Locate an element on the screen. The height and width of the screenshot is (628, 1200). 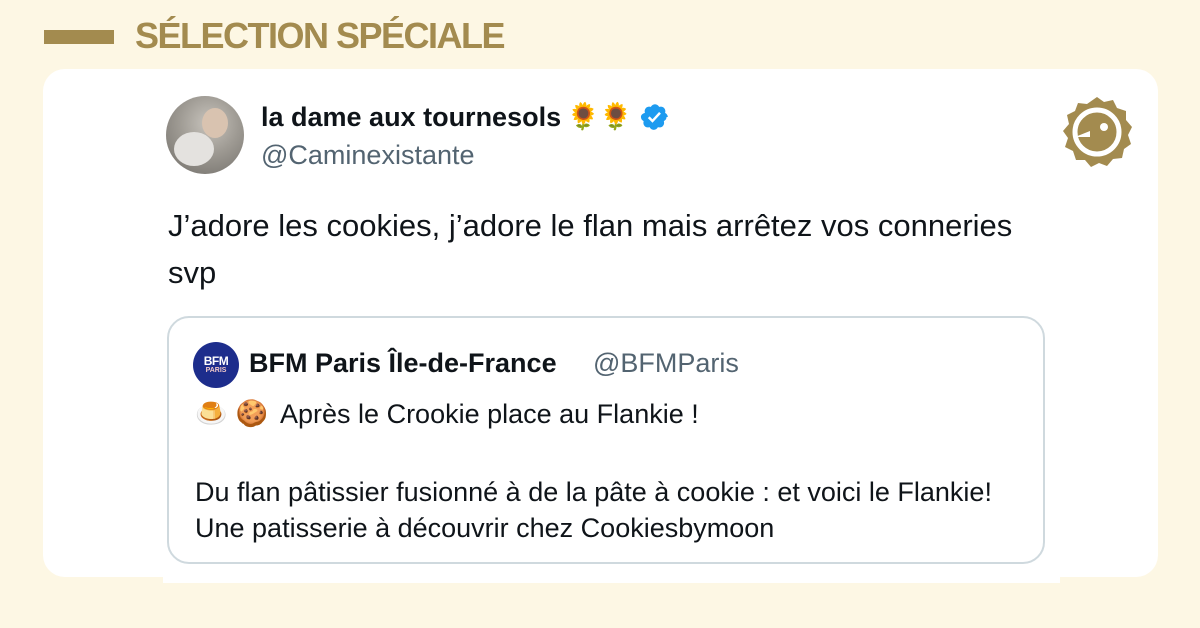
header-accent-bar is located at coordinates (79, 37).